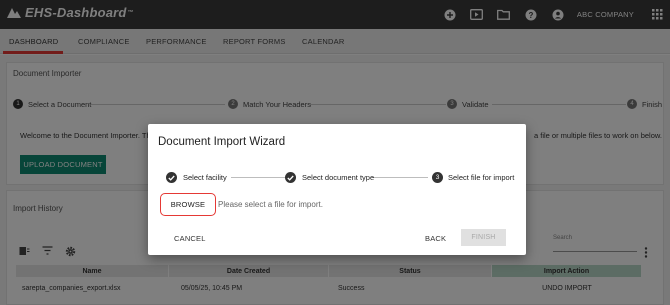 The image size is (670, 305). I want to click on wizard-step-label: Select document type, so click(338, 177).